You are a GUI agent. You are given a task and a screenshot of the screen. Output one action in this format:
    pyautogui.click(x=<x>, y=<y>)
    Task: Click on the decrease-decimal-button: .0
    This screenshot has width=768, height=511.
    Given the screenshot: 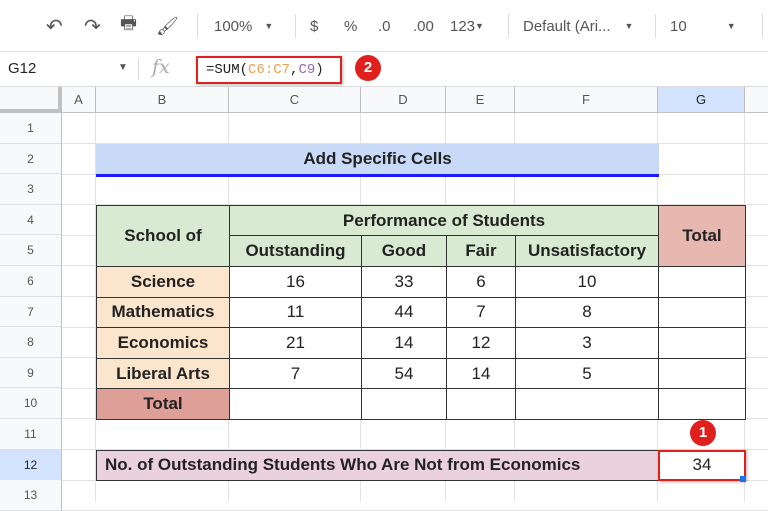 What is the action you would take?
    pyautogui.click(x=384, y=26)
    